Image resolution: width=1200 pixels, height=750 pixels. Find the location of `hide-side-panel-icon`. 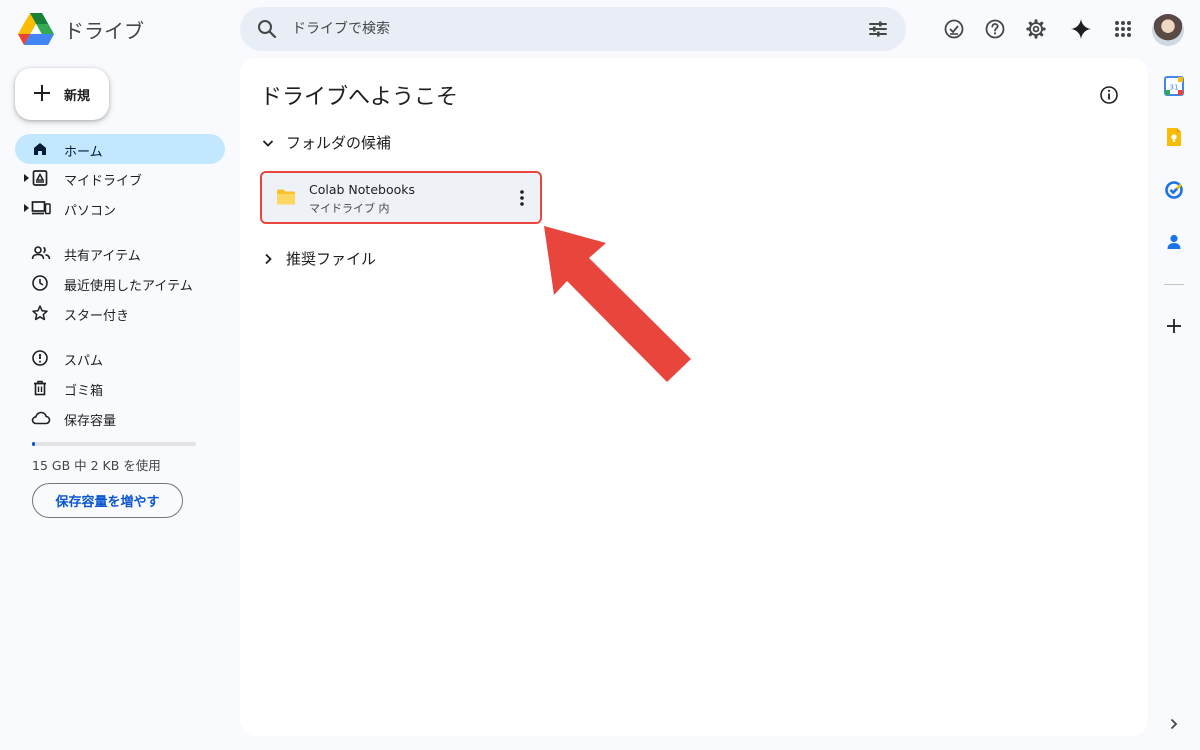

hide-side-panel-icon is located at coordinates (1174, 724).